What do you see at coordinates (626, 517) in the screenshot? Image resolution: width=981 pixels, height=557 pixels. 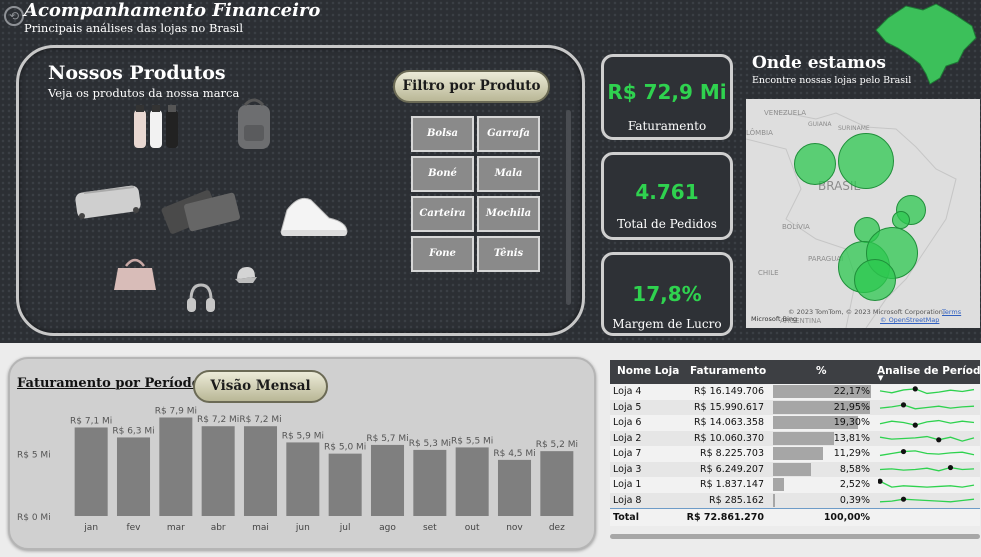 I see `total-label: Total` at bounding box center [626, 517].